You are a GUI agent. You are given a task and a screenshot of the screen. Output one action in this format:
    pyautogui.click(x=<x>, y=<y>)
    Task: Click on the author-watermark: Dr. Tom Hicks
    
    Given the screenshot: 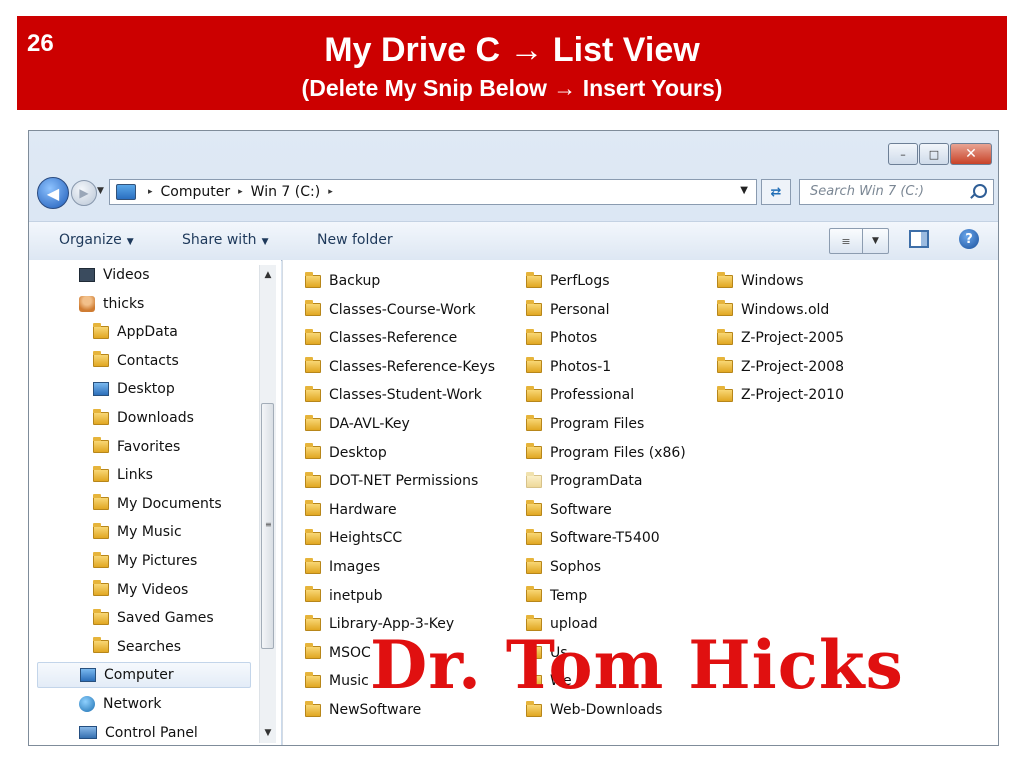 What is the action you would take?
    pyautogui.click(x=637, y=665)
    